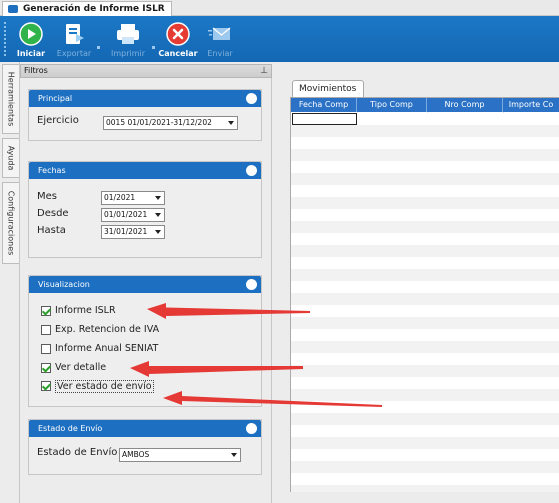 This screenshot has height=503, width=559. I want to click on annotation-overlay, so click(256, 355).